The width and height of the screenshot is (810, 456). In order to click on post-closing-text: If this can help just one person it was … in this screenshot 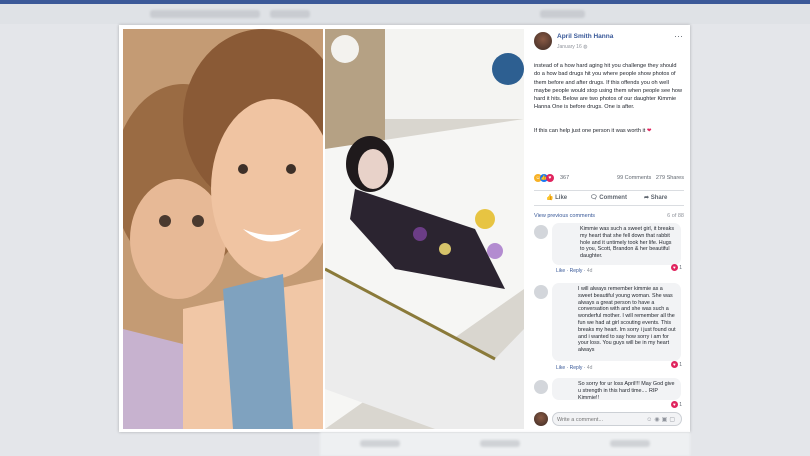, I will do `click(590, 131)`.